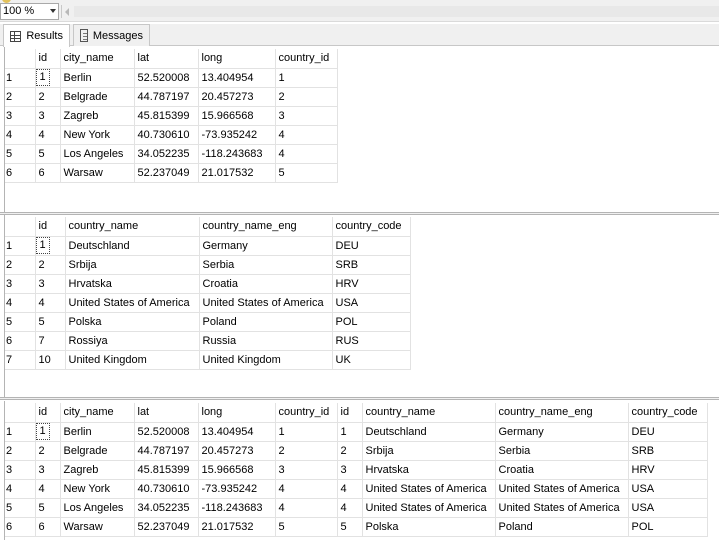 The width and height of the screenshot is (719, 540). I want to click on table-cell: New York, so click(97, 489).